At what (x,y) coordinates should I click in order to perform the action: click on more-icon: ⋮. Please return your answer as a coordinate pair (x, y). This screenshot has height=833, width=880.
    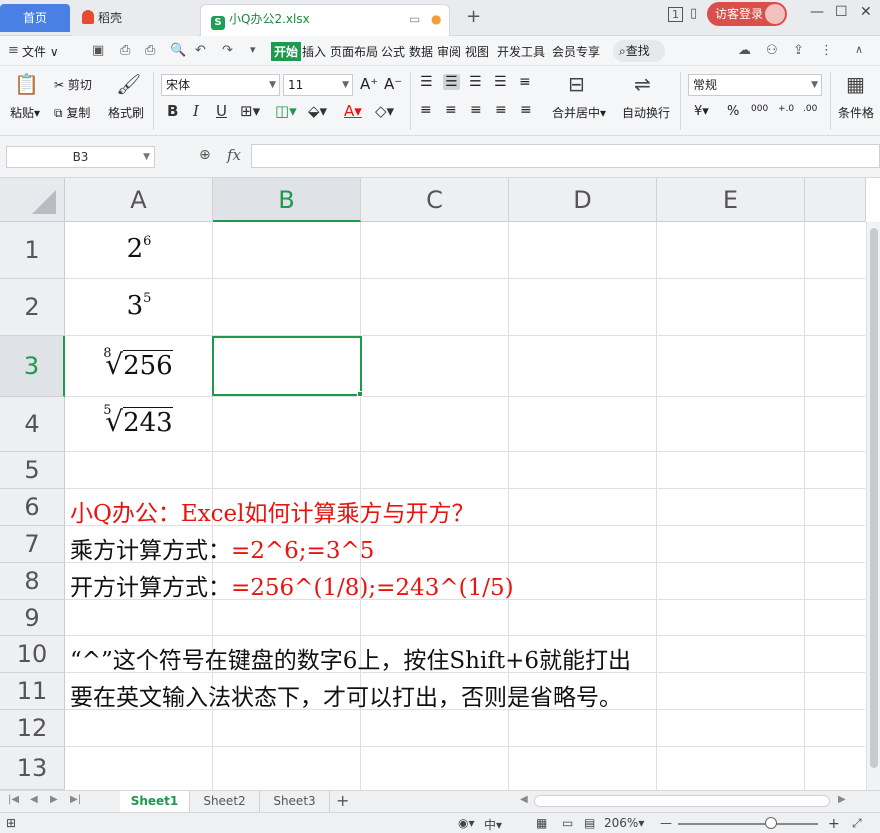
    Looking at the image, I should click on (826, 50).